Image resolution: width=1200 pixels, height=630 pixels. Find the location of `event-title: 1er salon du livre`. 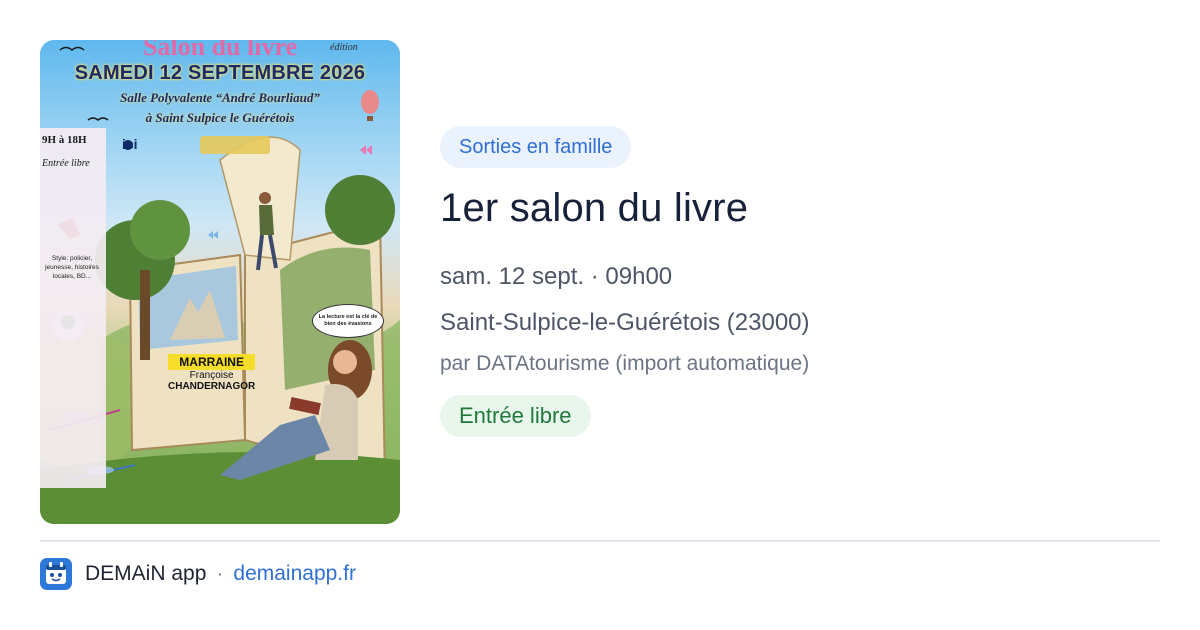

event-title: 1er salon du livre is located at coordinates (594, 208).